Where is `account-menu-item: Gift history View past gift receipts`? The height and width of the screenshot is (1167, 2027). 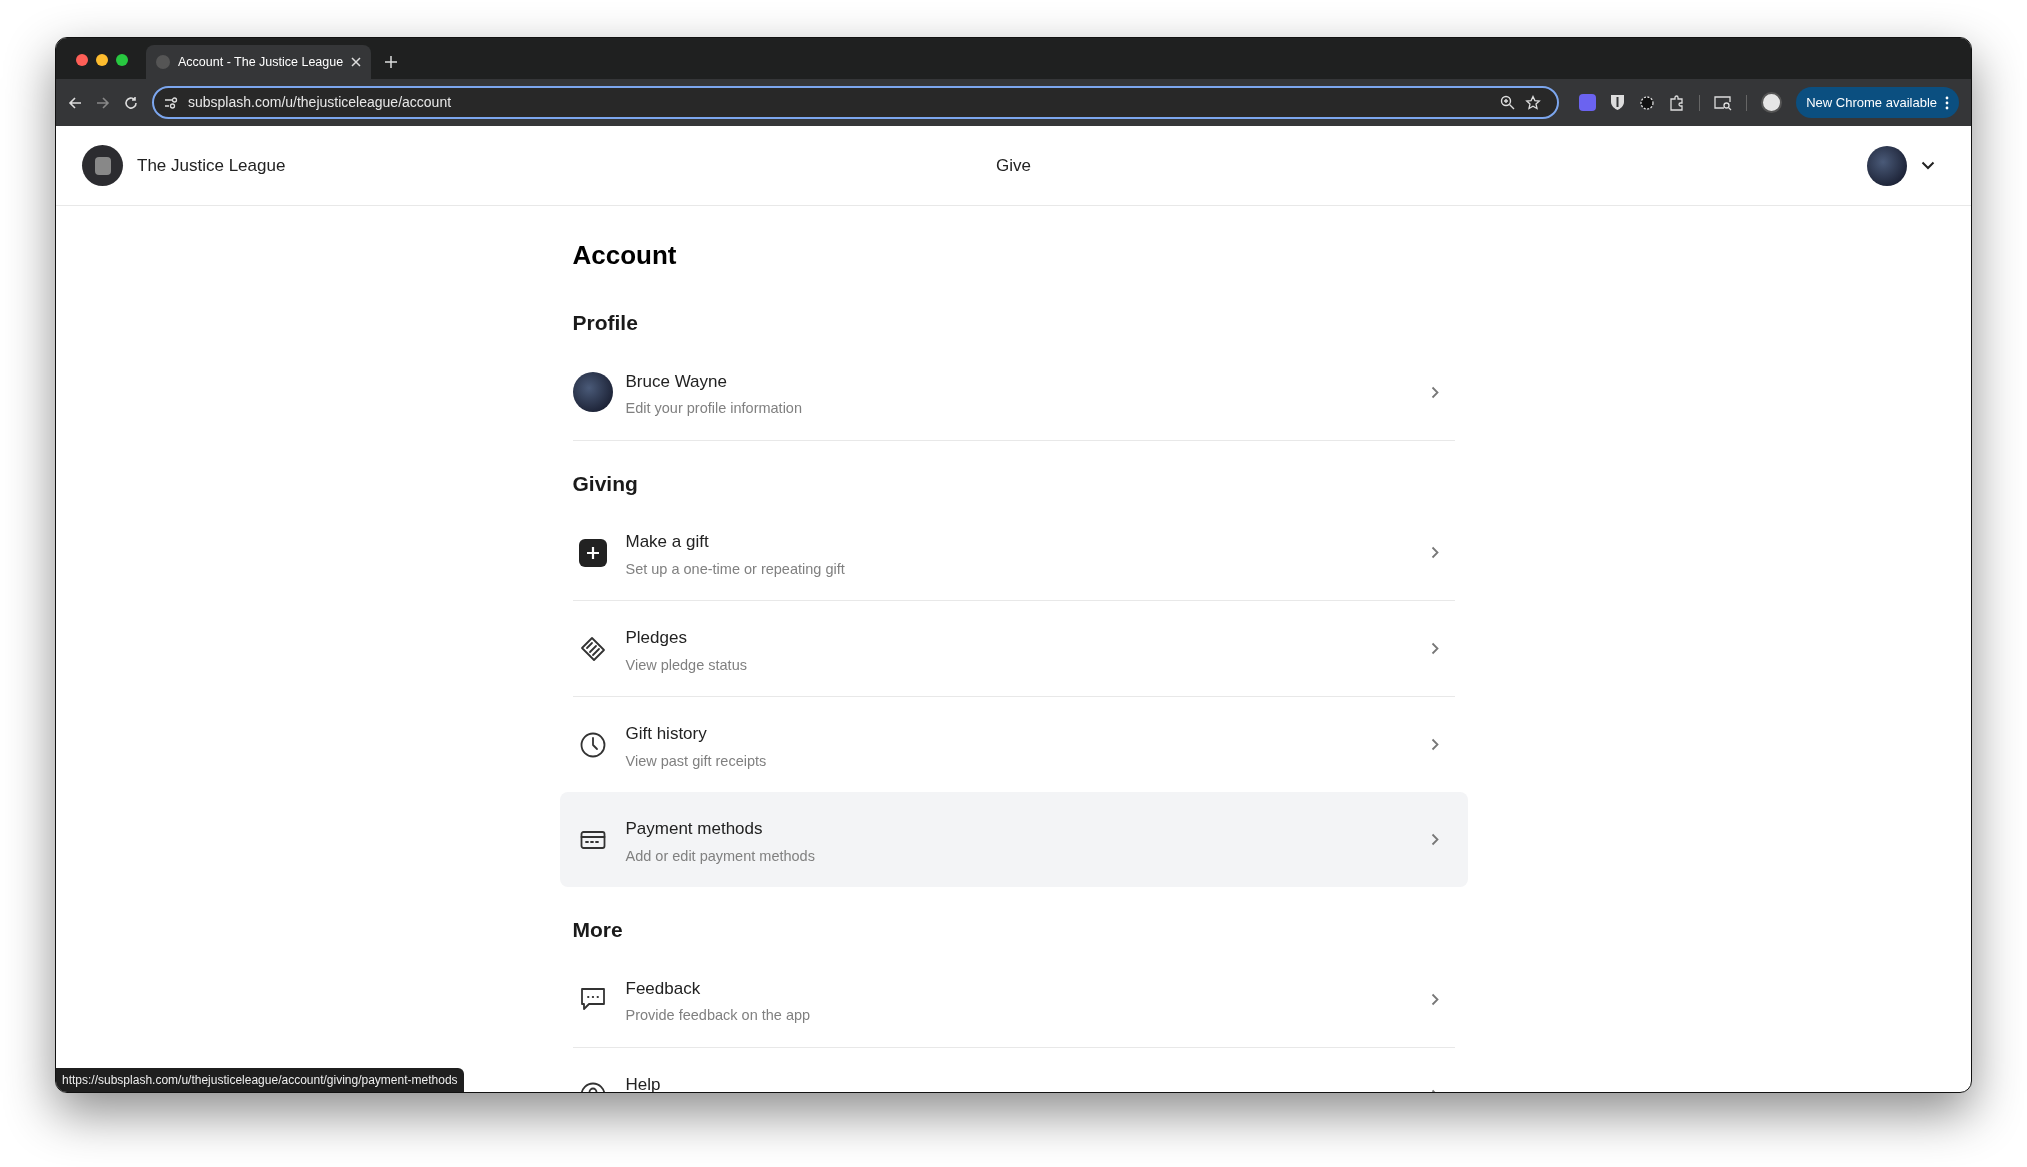
account-menu-item: Gift history View past gift receipts is located at coordinates (1013, 744).